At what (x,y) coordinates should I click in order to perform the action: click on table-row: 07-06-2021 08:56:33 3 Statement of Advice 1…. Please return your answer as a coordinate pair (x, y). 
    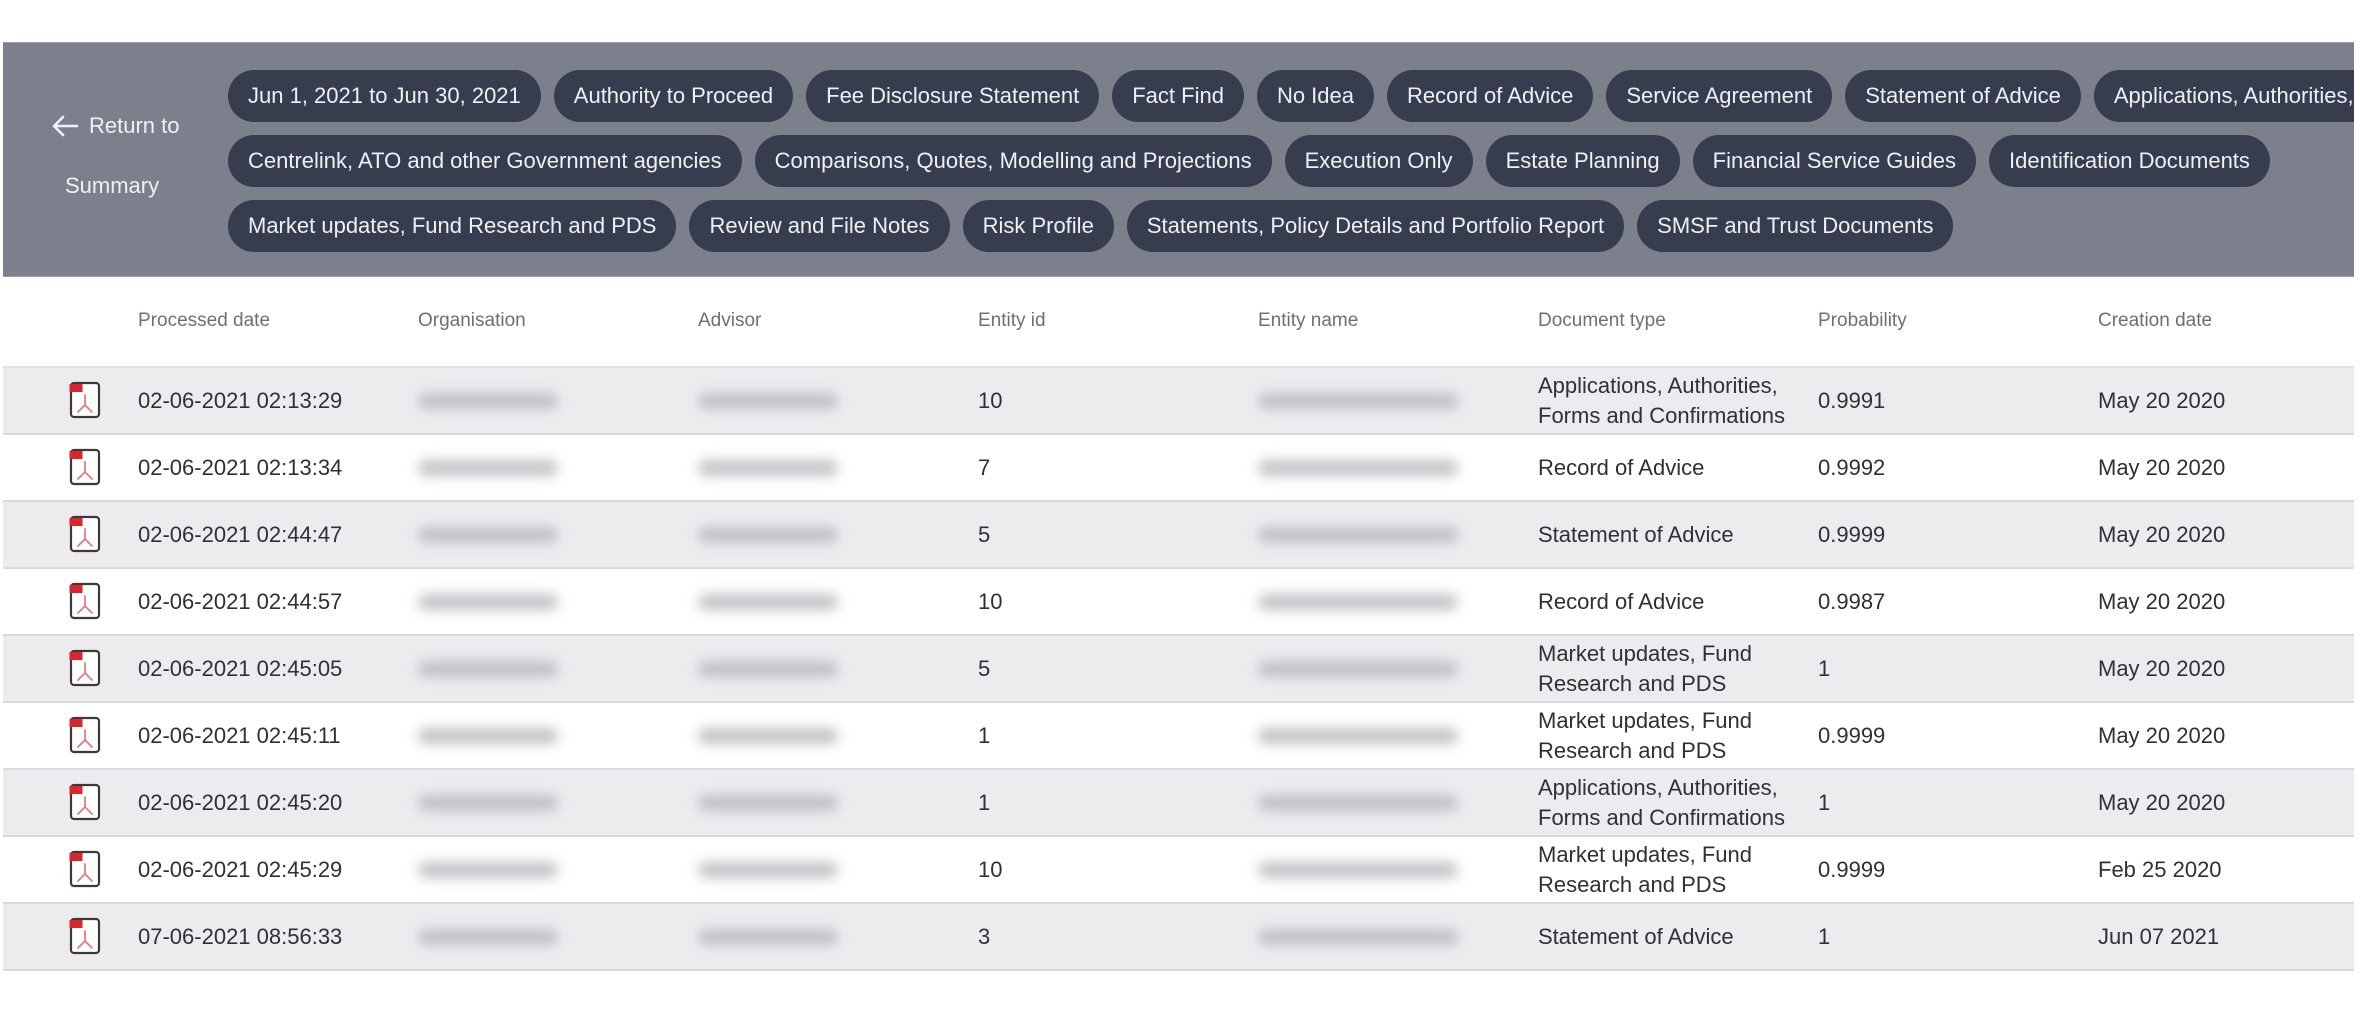
    Looking at the image, I should click on (1178, 937).